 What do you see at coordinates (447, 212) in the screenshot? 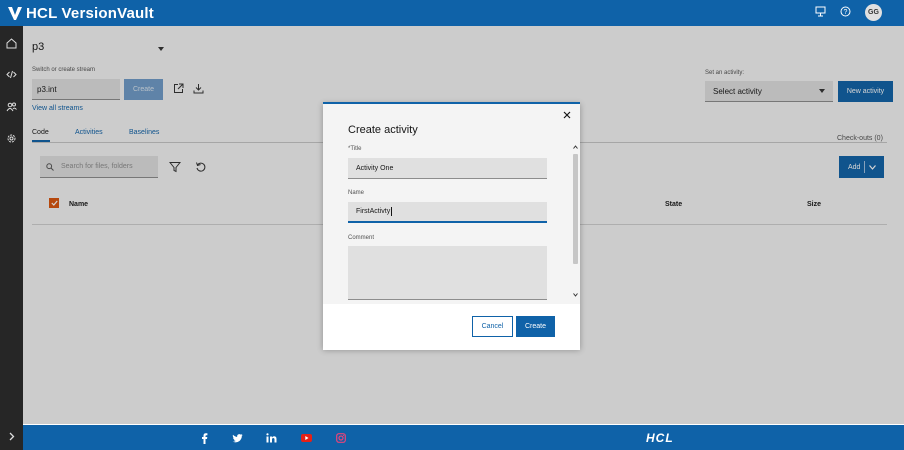
I see `name-input: FirstActivty` at bounding box center [447, 212].